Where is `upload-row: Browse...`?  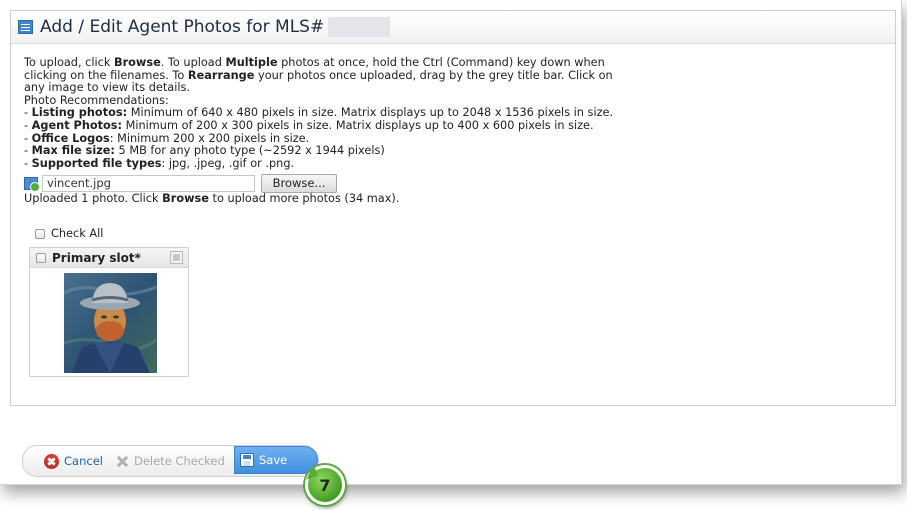 upload-row: Browse... is located at coordinates (453, 183).